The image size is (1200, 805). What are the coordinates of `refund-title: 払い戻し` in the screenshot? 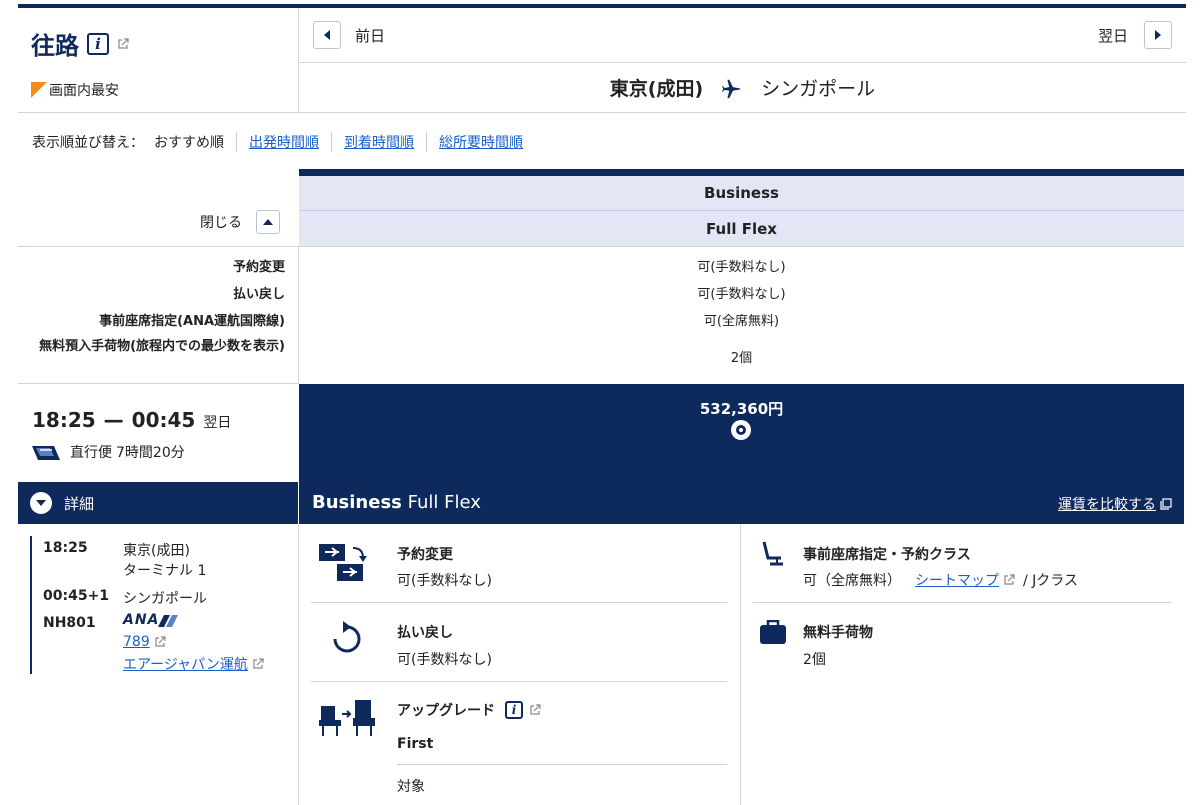 It's located at (425, 633).